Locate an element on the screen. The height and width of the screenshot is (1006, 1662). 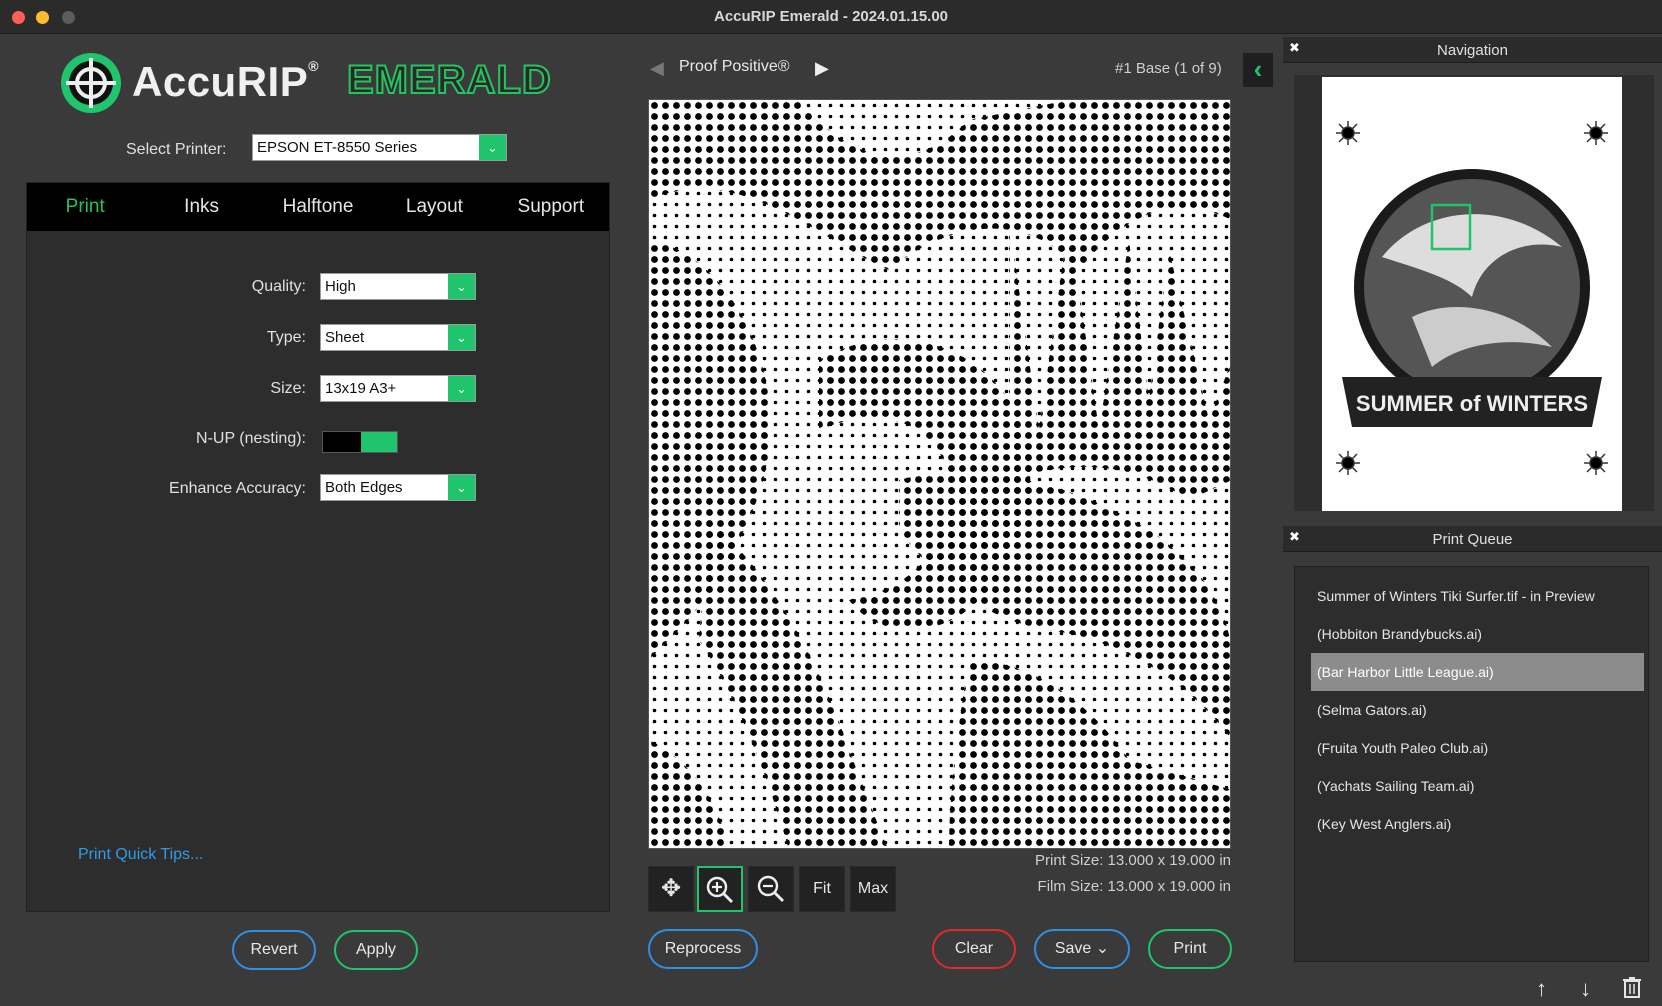
printer-select: EPSON ET-8550 Series ⌄ is located at coordinates (379, 147).